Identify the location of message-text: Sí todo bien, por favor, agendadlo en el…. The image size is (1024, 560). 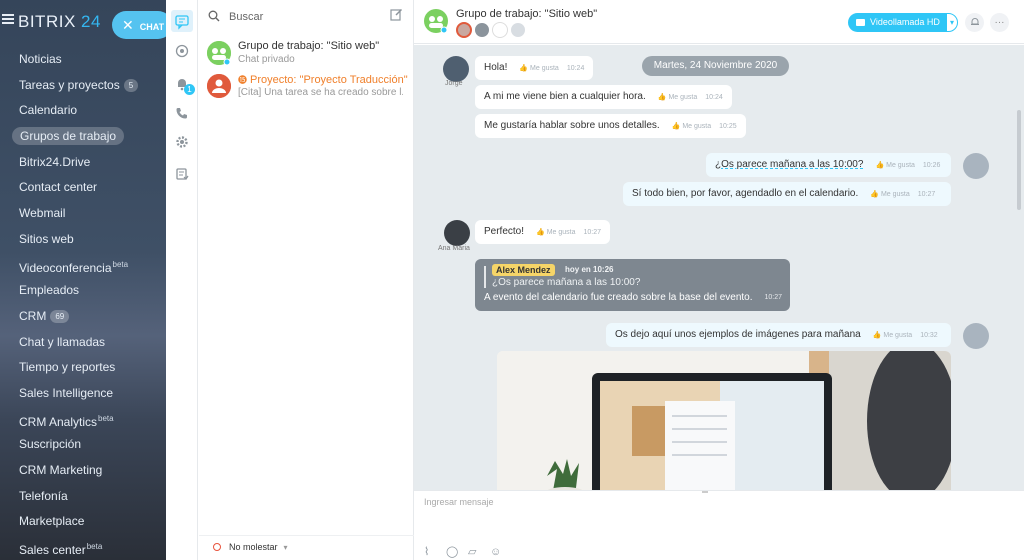
(745, 193).